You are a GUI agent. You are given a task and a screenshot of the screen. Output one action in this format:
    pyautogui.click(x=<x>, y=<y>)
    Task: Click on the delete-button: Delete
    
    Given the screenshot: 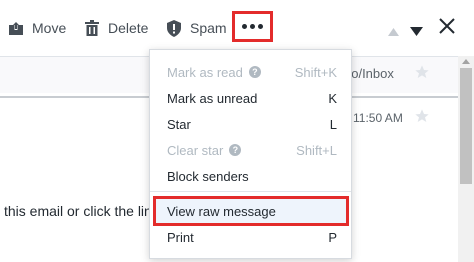 What is the action you would take?
    pyautogui.click(x=116, y=28)
    